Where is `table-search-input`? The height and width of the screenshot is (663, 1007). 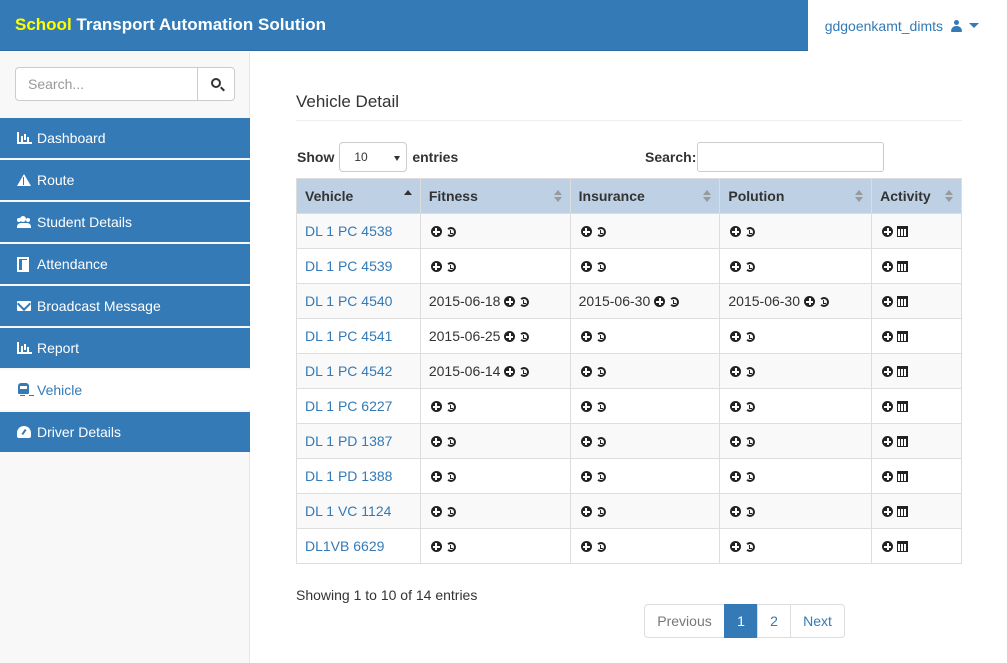 table-search-input is located at coordinates (791, 157).